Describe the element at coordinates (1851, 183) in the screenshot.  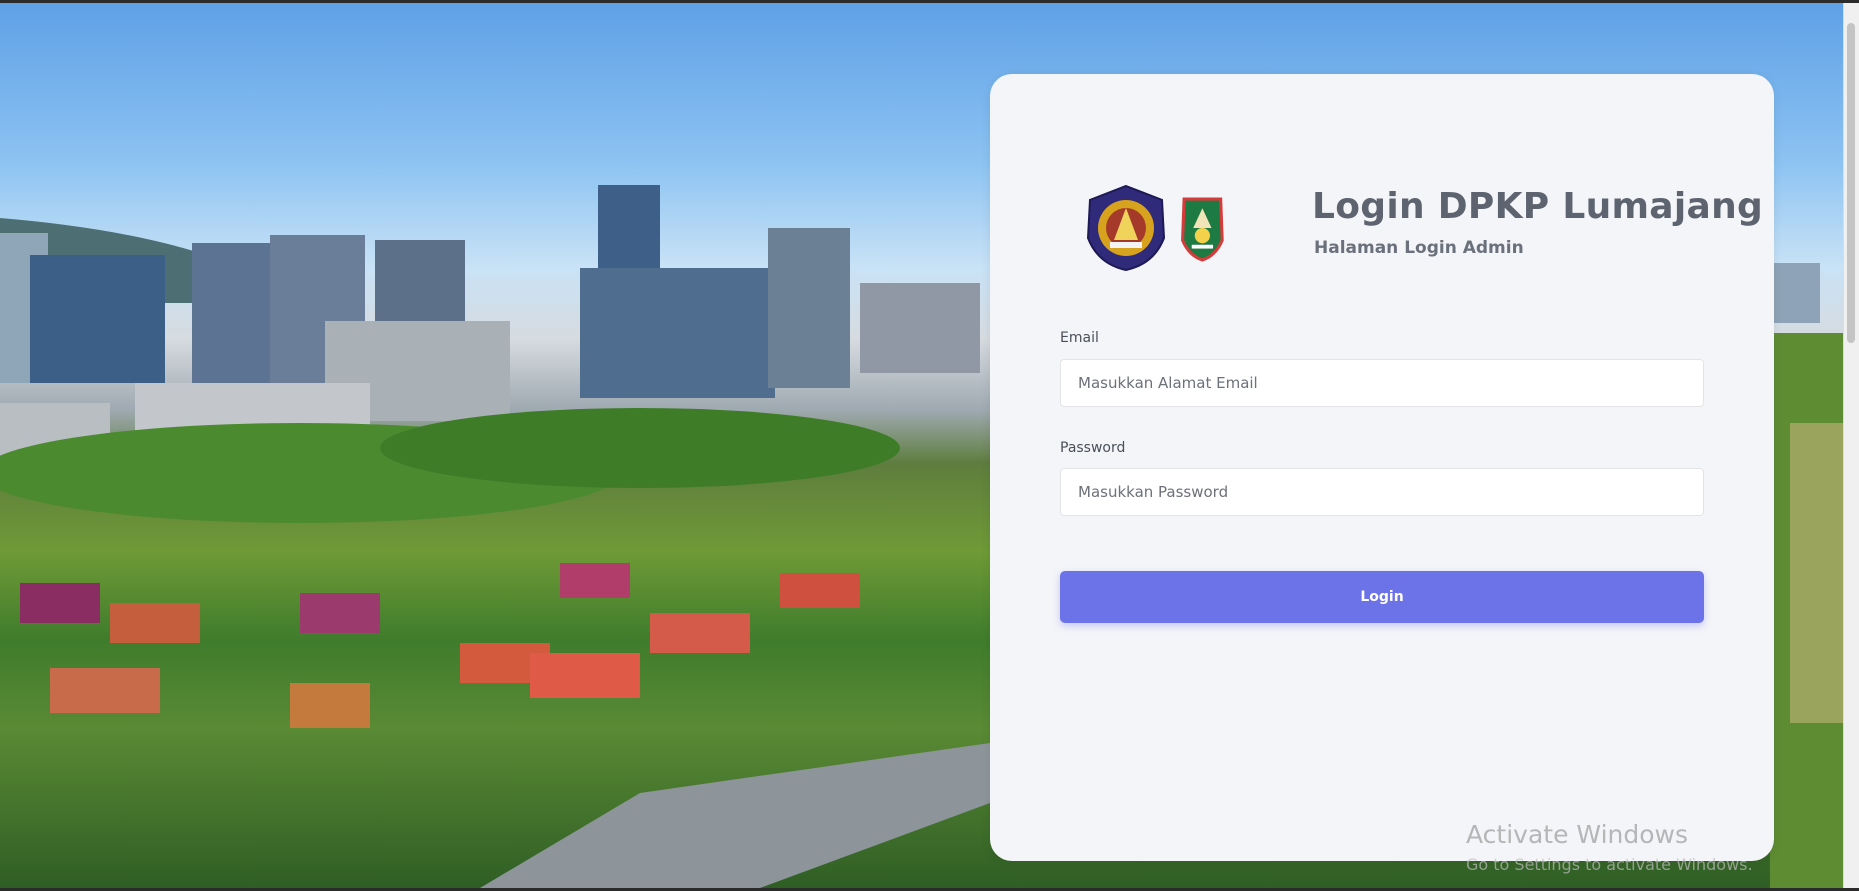
I see `scrollbar-thumb` at that location.